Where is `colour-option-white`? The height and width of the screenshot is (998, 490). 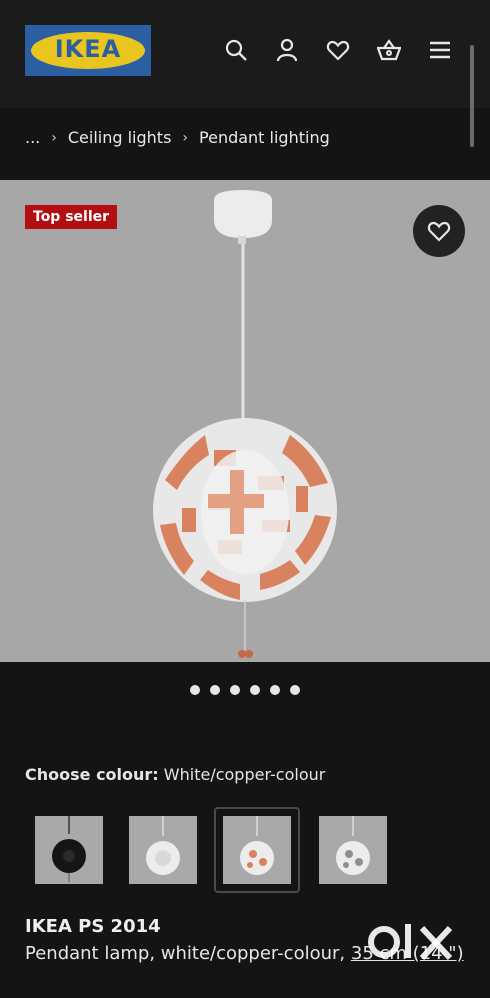 colour-option-white is located at coordinates (163, 850).